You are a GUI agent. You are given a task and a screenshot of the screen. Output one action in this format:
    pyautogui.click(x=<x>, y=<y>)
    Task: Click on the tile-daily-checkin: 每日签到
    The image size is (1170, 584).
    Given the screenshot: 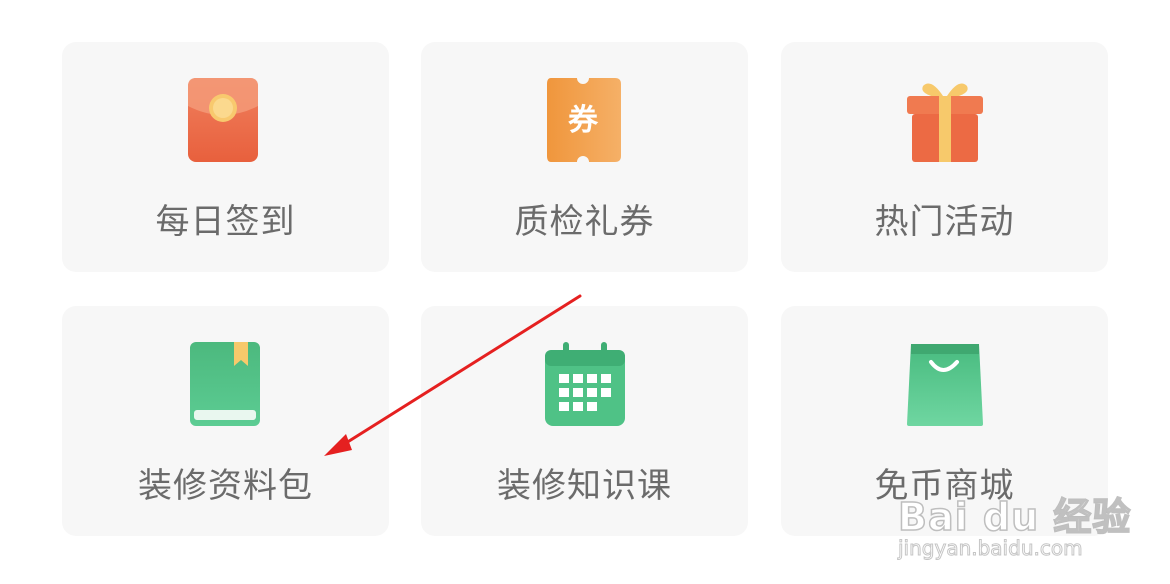 What is the action you would take?
    pyautogui.click(x=225, y=157)
    